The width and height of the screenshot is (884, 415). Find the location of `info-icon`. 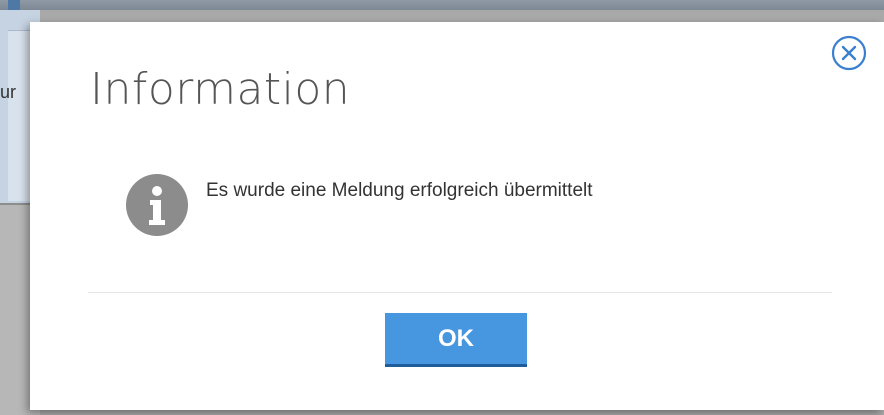

info-icon is located at coordinates (157, 205).